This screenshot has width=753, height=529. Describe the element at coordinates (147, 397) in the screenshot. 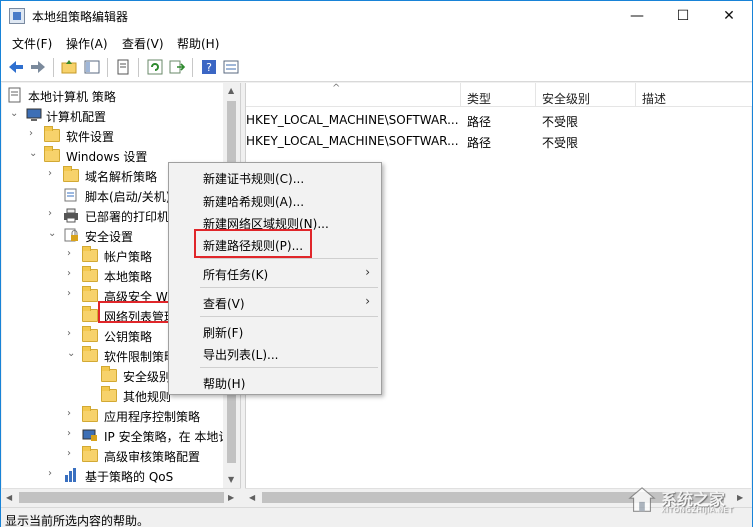

I see `tree-label: 其他规则` at that location.